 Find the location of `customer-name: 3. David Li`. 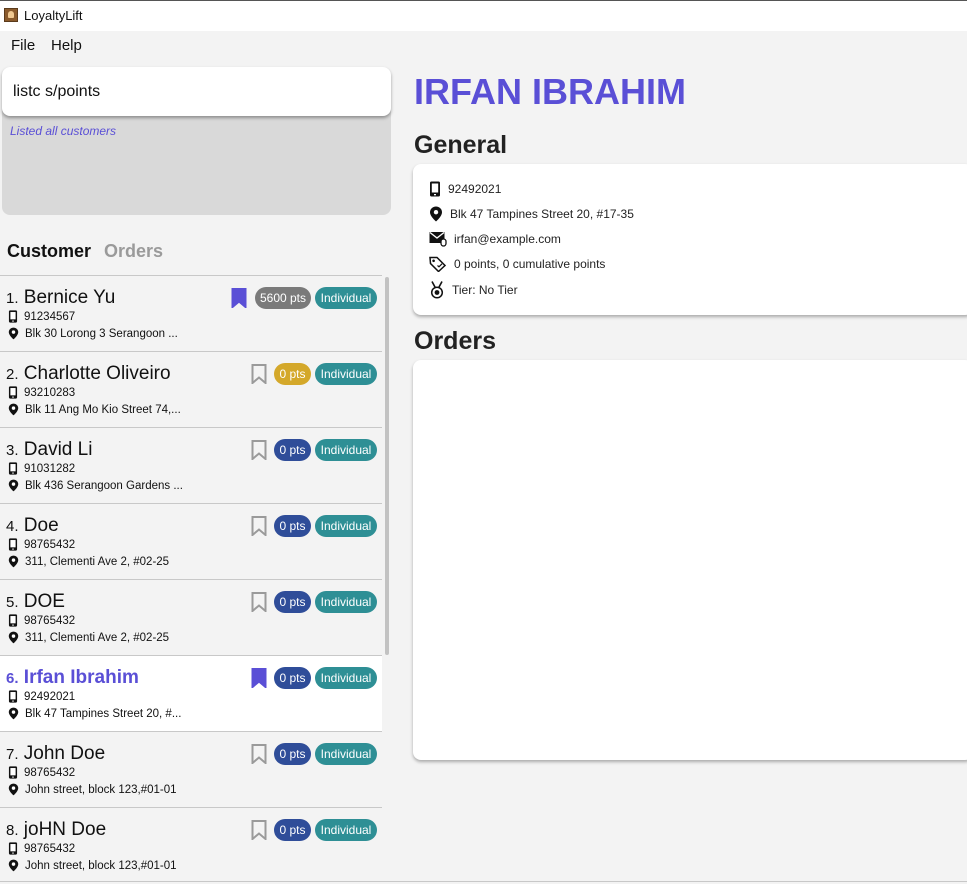

customer-name: 3. David Li is located at coordinates (49, 449).